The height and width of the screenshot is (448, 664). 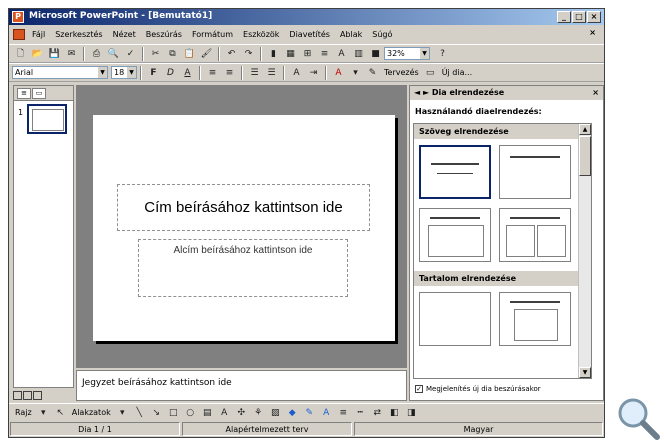 What do you see at coordinates (78, 34) in the screenshot?
I see `menu-edit: Szerkesztés` at bounding box center [78, 34].